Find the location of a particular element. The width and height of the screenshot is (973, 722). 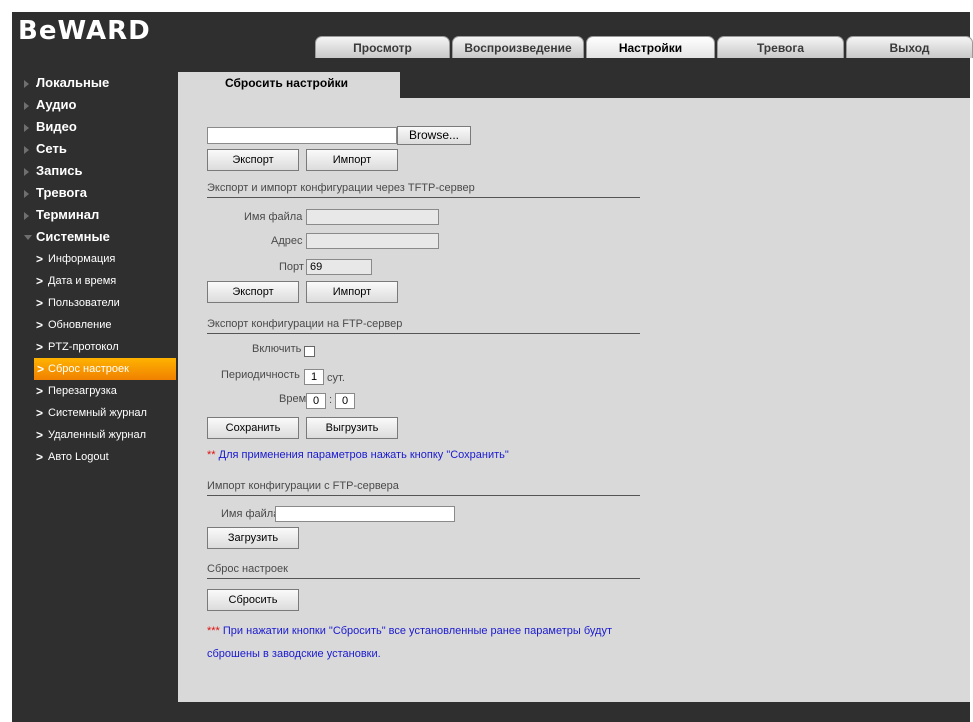

brand-logo: BeWARD is located at coordinates (84, 31).